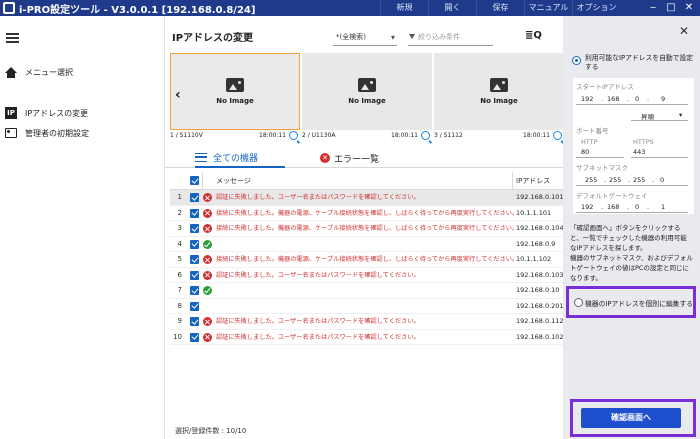 The width and height of the screenshot is (700, 439). What do you see at coordinates (82, 133) in the screenshot?
I see `sidebar-item-admin-init: 管理者の初期設定` at bounding box center [82, 133].